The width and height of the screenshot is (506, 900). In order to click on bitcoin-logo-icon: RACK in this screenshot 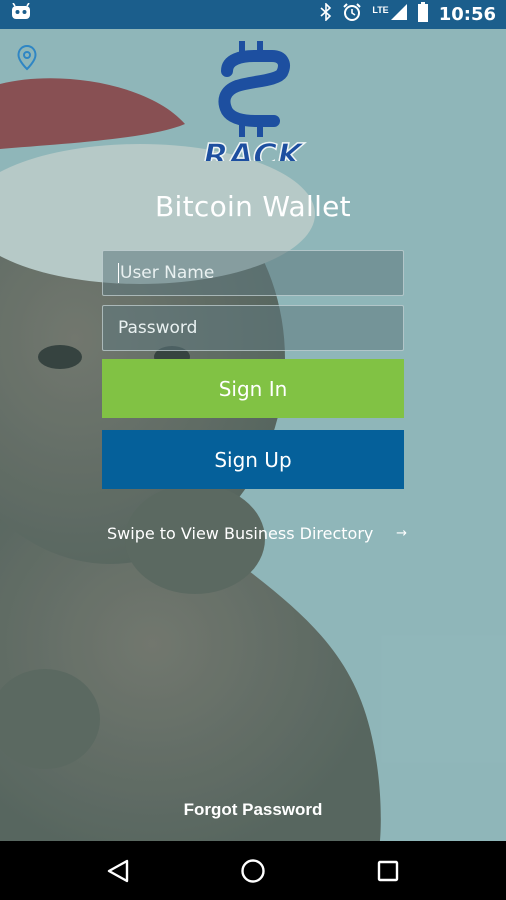, I will do `click(254, 108)`.